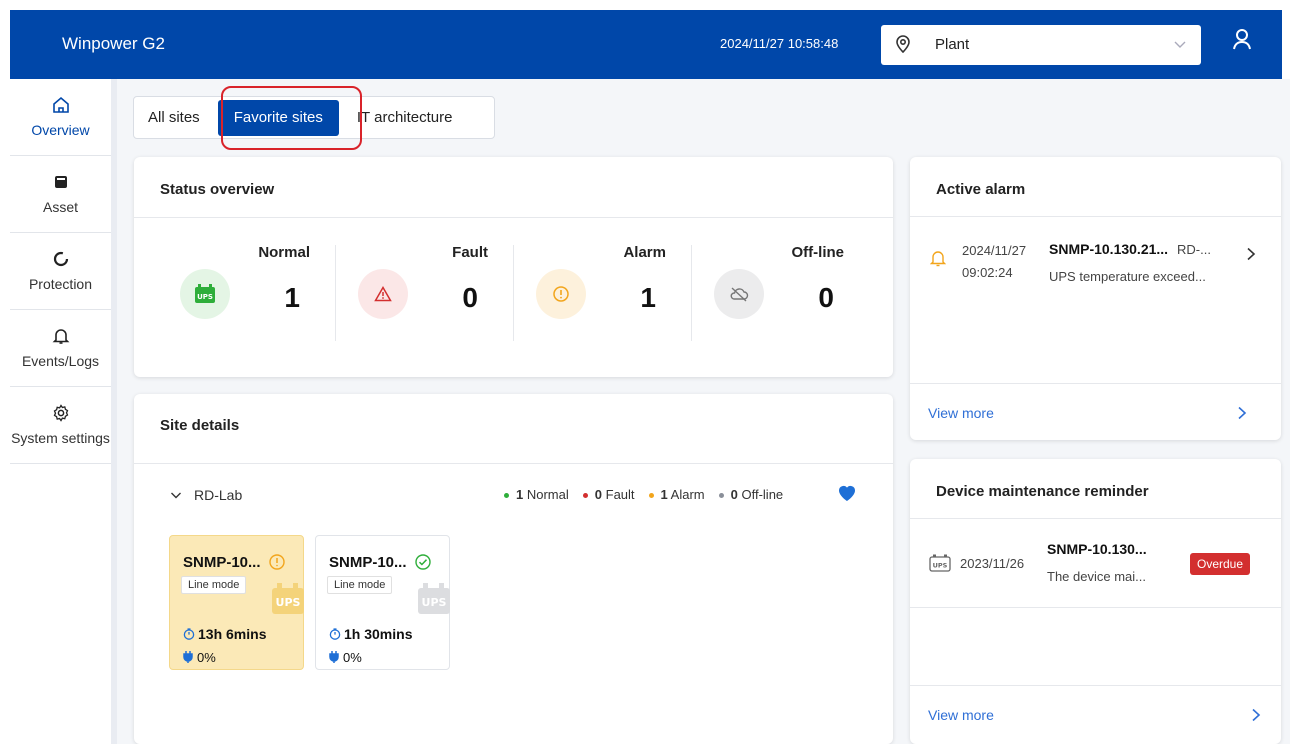  What do you see at coordinates (608, 494) in the screenshot?
I see `legend-fault: 0 Fault` at bounding box center [608, 494].